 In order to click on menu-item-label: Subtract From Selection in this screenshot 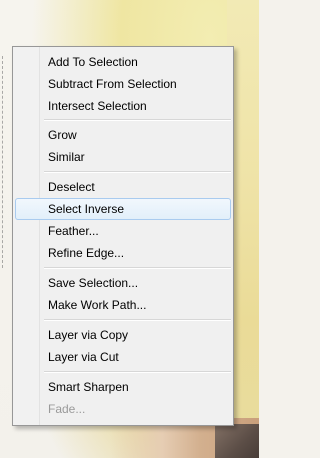, I will do `click(112, 84)`.